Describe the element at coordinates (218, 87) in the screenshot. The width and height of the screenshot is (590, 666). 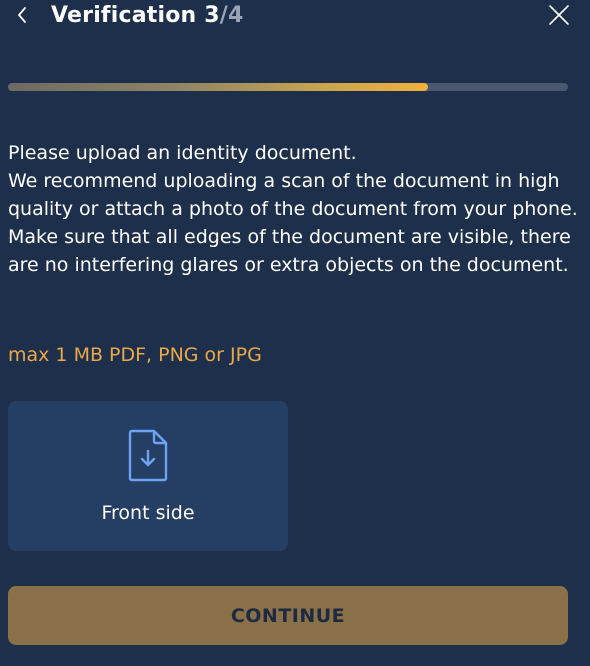
I see `progress-fill` at that location.